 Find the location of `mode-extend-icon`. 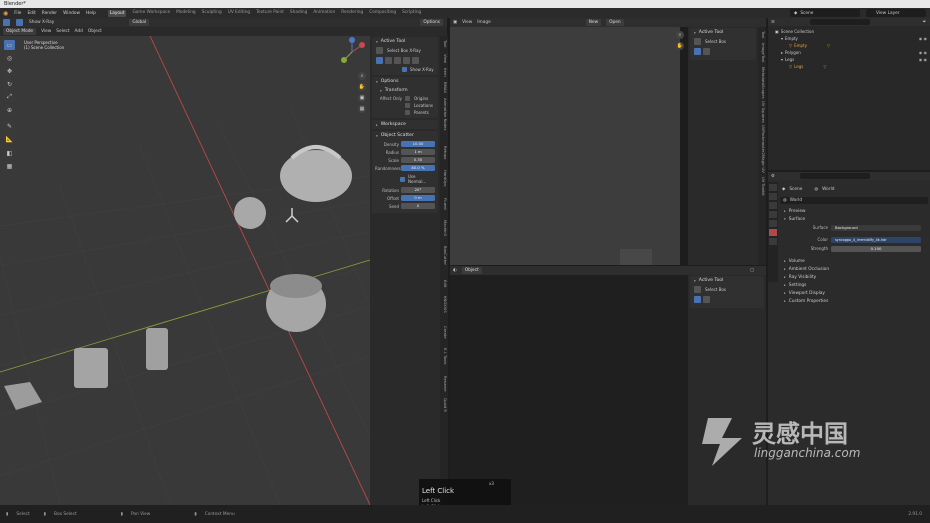

mode-extend-icon is located at coordinates (388, 60).